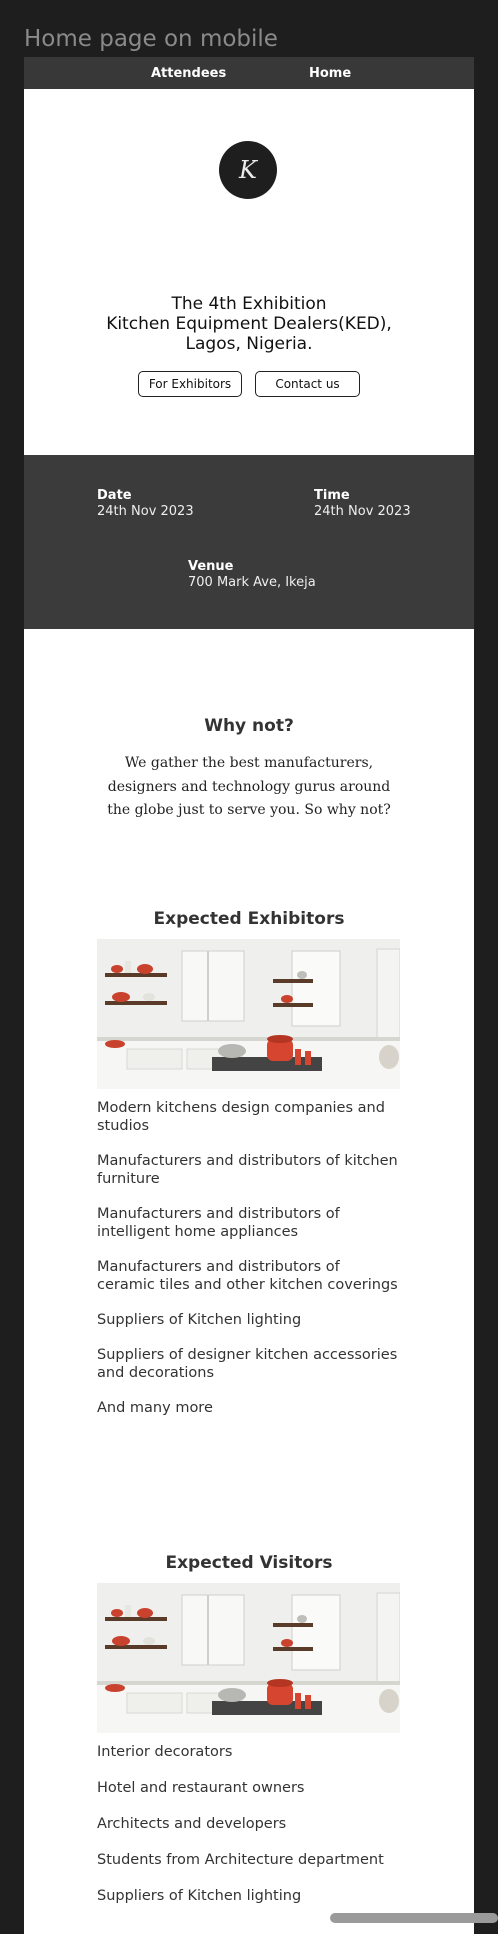 Image resolution: width=498 pixels, height=1934 pixels. What do you see at coordinates (240, 1860) in the screenshot?
I see `visitor-item: Students from Architecture department` at bounding box center [240, 1860].